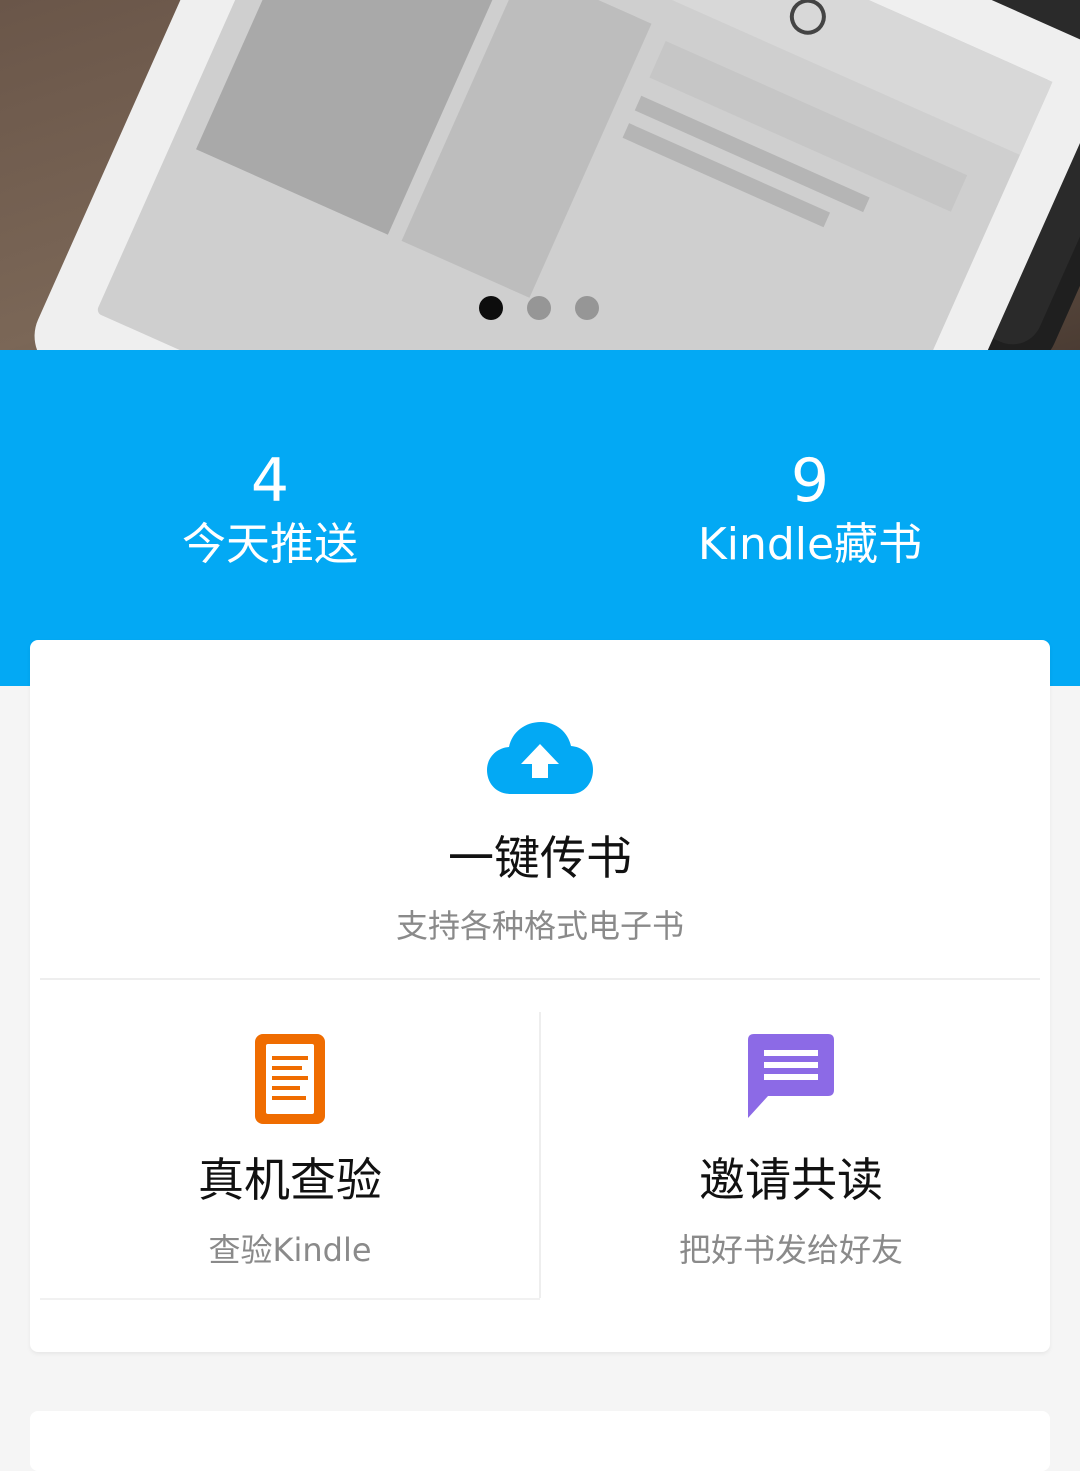 The image size is (1080, 1471). I want to click on today-push-count: 4, so click(270, 481).